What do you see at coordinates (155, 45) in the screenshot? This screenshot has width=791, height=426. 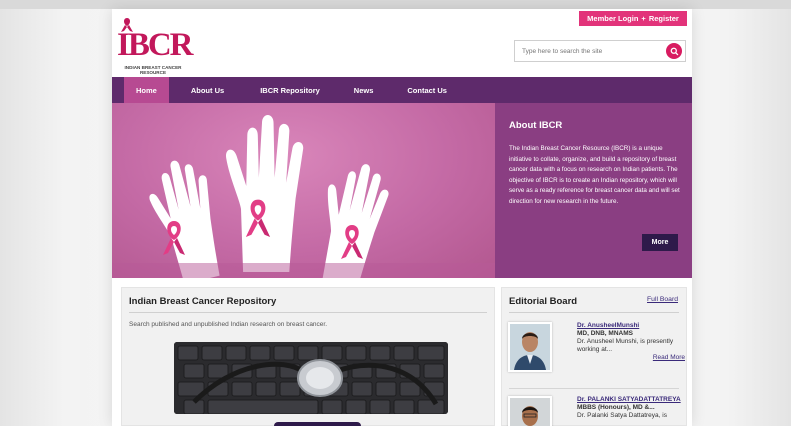 I see `logo-wordmark: IBCR` at bounding box center [155, 45].